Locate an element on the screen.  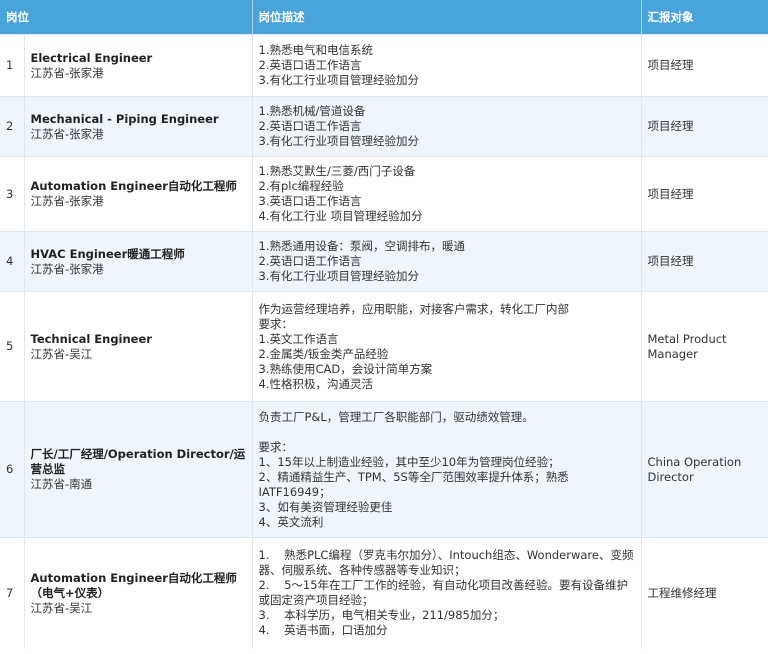
position-cell: HVAC Engineer暖通工程师 江苏省-张家港 is located at coordinates (138, 261).